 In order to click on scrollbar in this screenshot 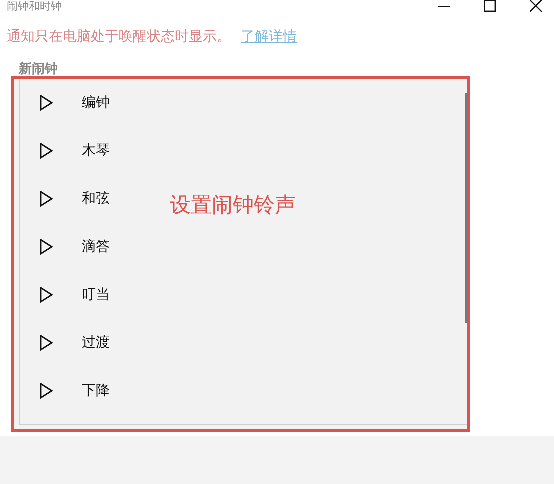, I will do `click(466, 208)`.